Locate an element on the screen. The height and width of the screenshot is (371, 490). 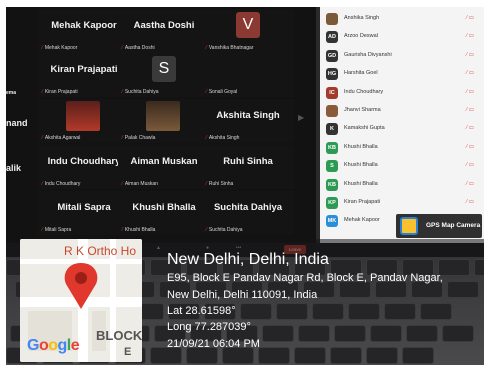
participant-video is located at coordinates (83, 116).